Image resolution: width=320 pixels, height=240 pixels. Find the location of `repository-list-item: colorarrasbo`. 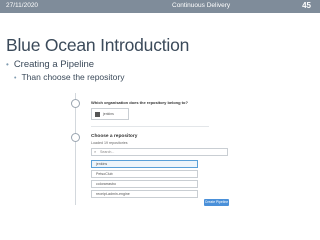

repository-list-item: colorarrasbo is located at coordinates (144, 184).